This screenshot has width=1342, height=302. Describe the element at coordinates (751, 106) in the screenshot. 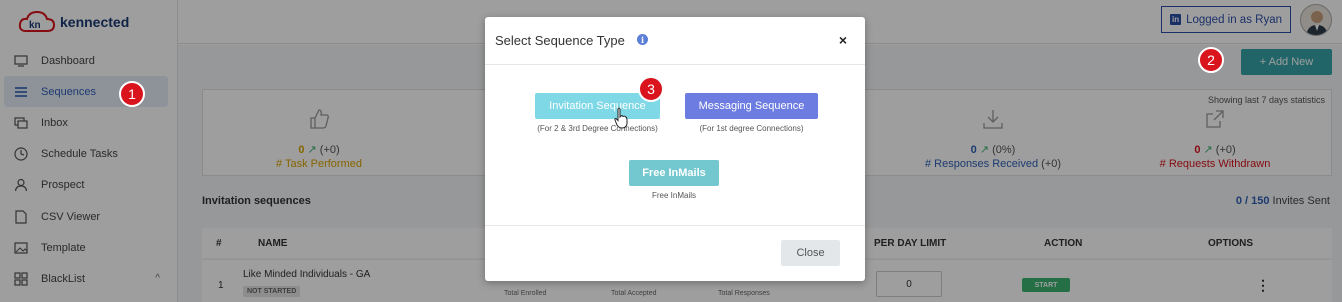

I see `messaging-sequence-button: Messaging Sequence` at that location.